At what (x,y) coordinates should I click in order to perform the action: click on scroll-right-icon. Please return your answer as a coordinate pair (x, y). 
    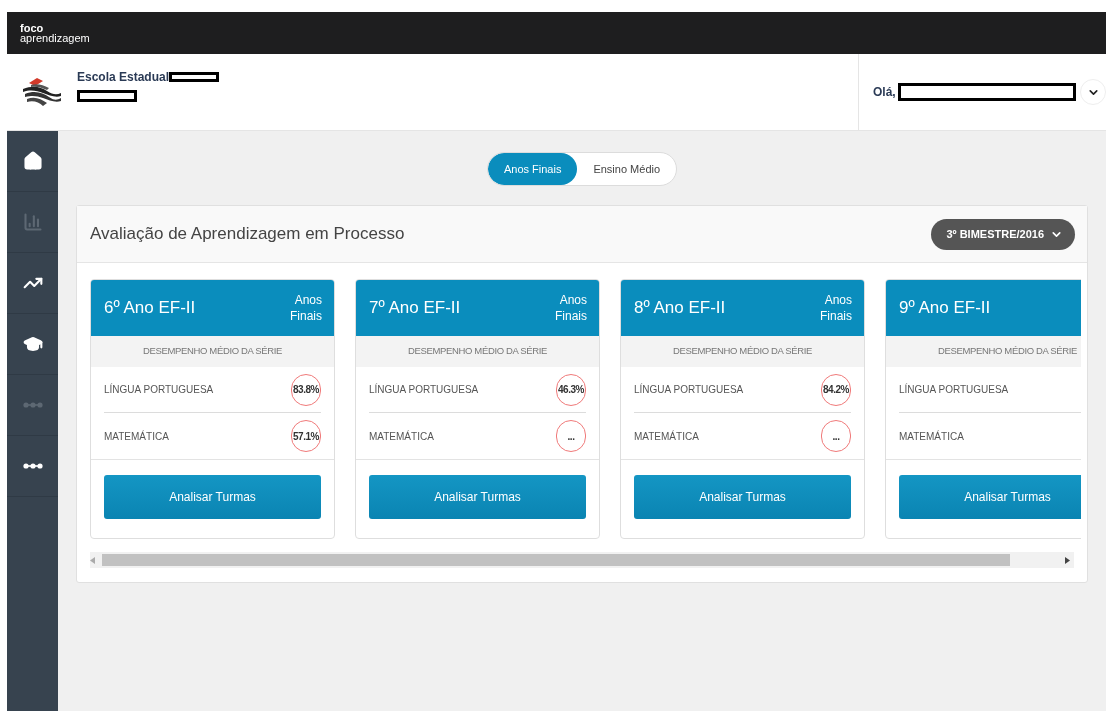
    Looking at the image, I should click on (1067, 560).